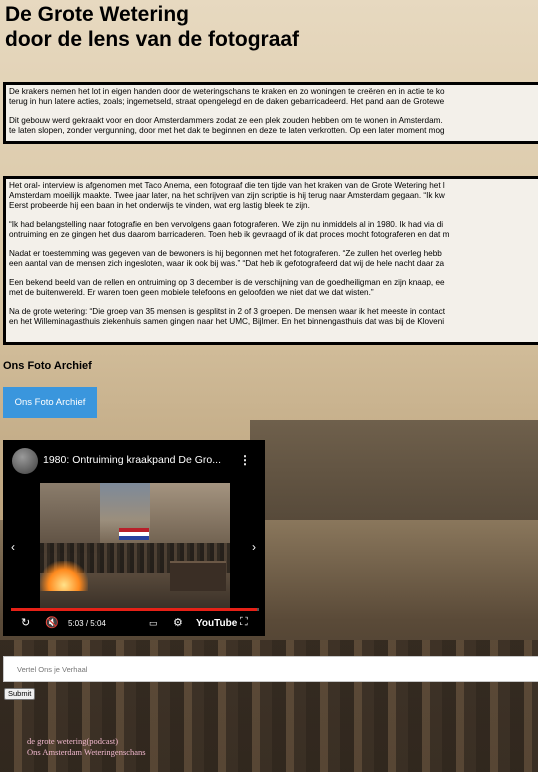 Image resolution: width=538 pixels, height=772 pixels. I want to click on story-input, so click(270, 669).